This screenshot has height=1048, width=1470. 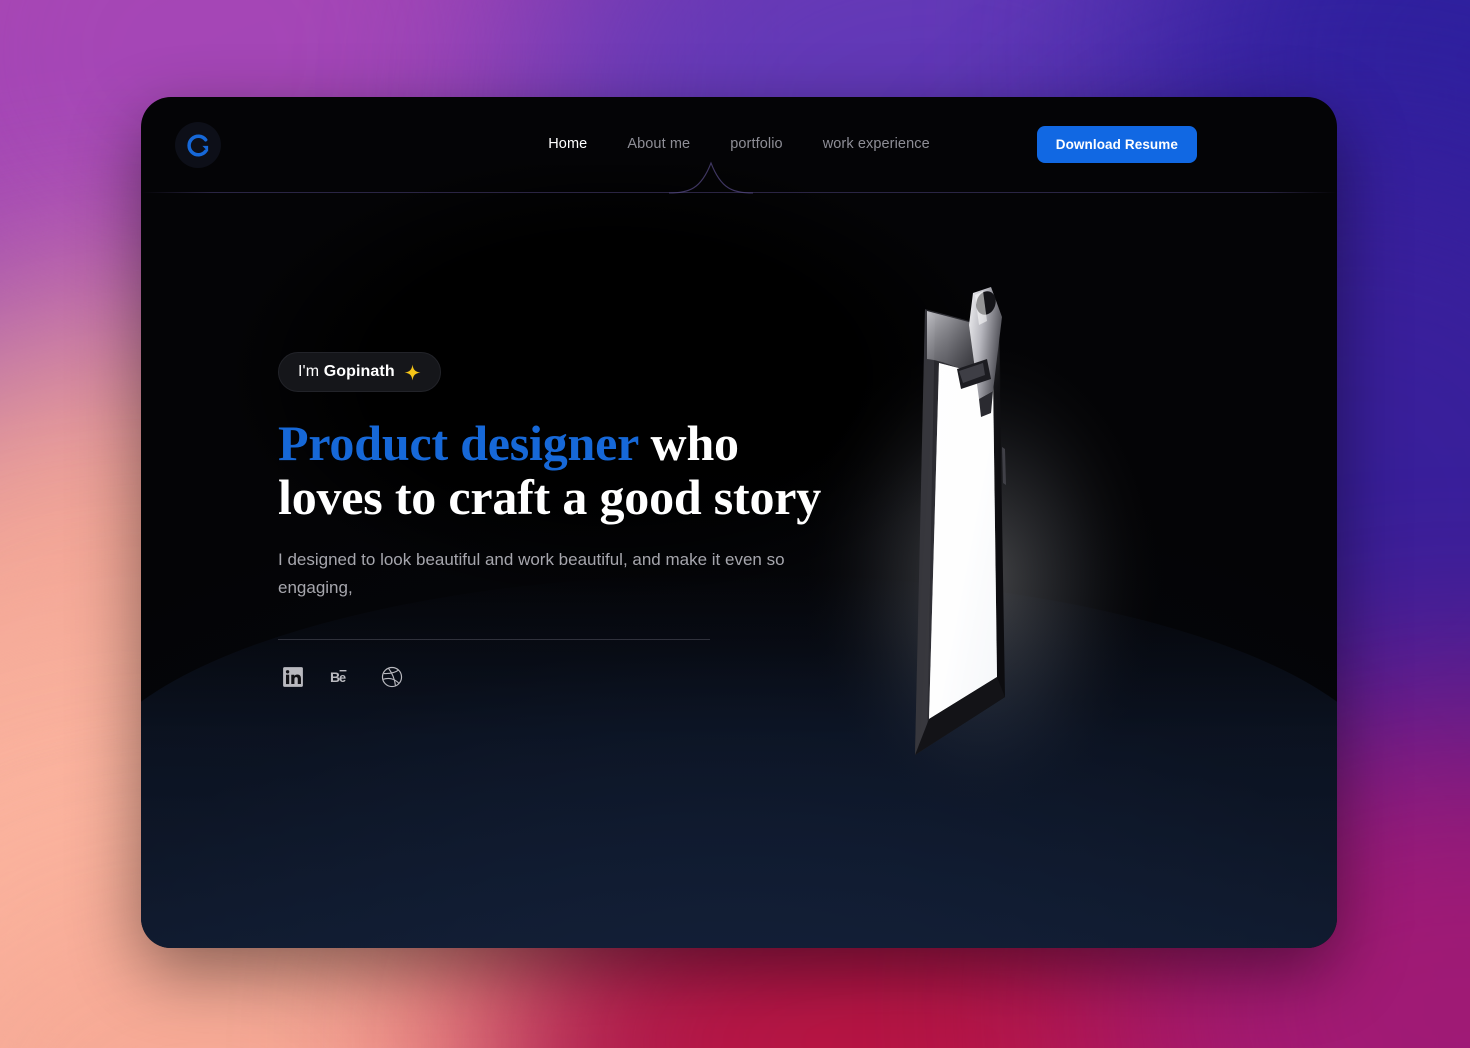 I want to click on name-badge-name: Gopinath, so click(x=359, y=371).